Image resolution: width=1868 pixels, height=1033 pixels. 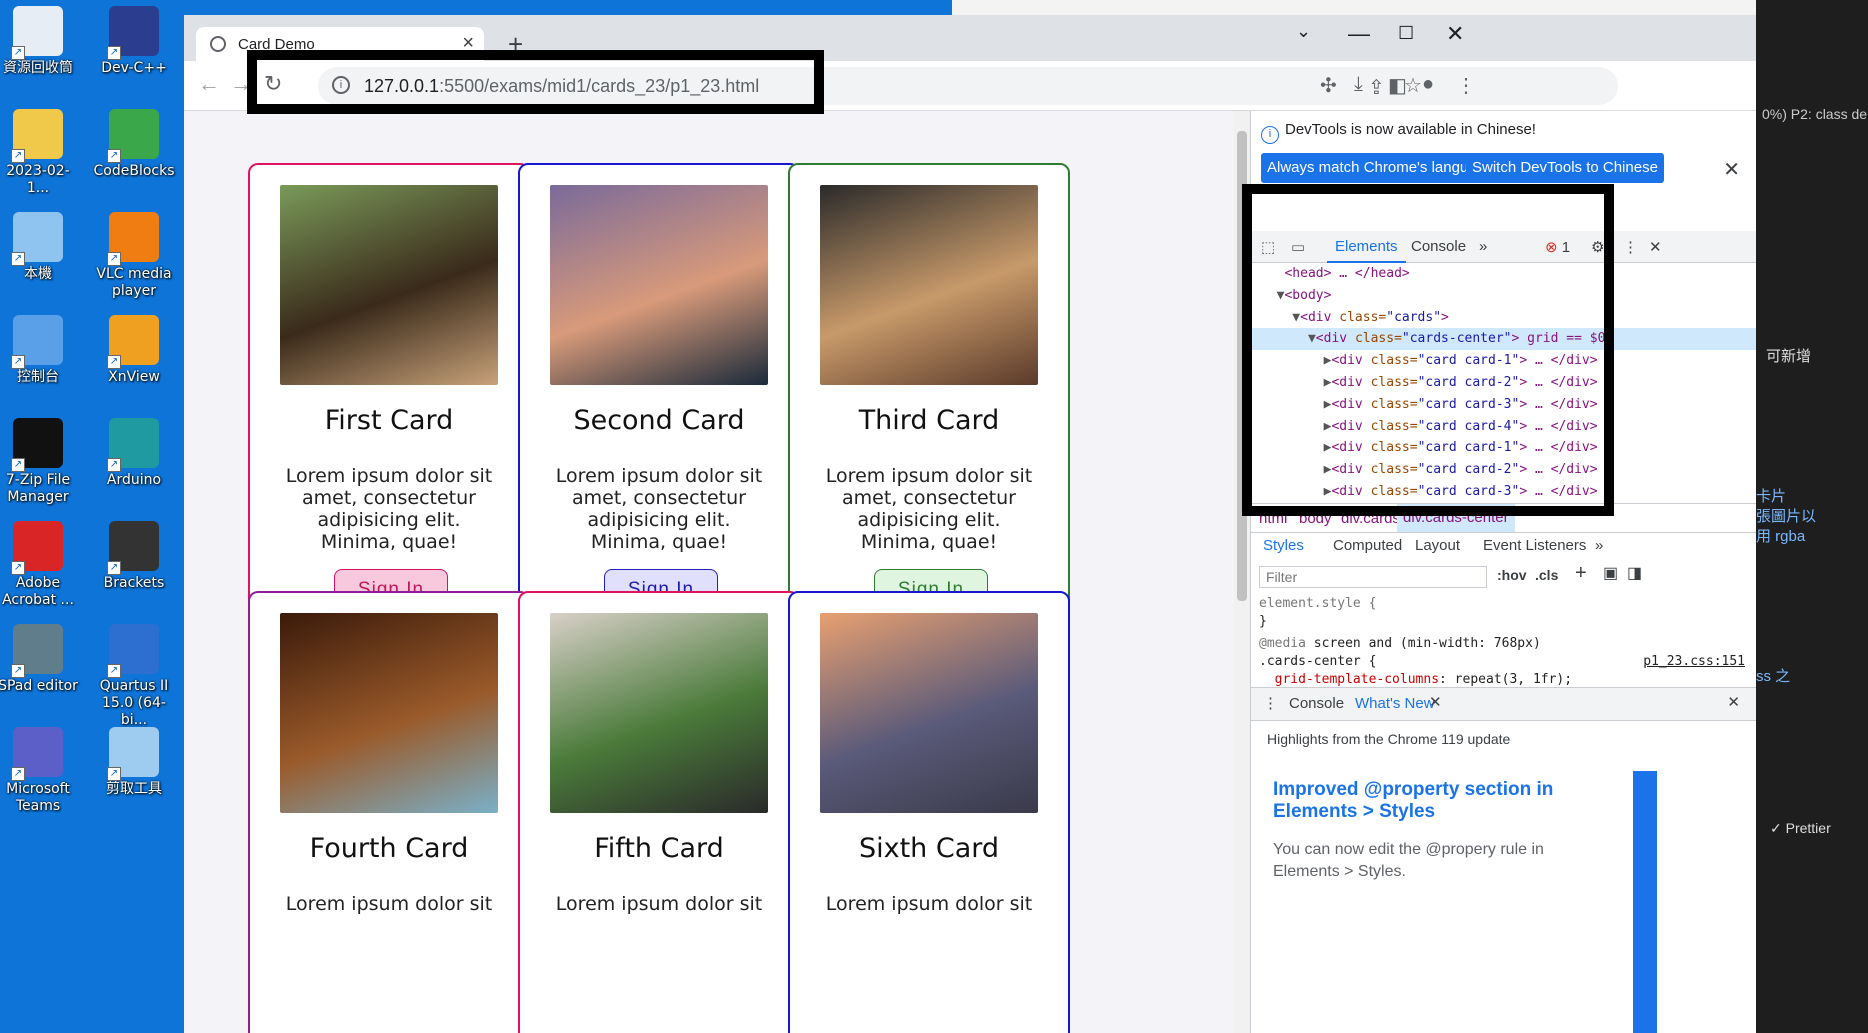 What do you see at coordinates (1599, 545) in the screenshot?
I see `styles-tab: »` at bounding box center [1599, 545].